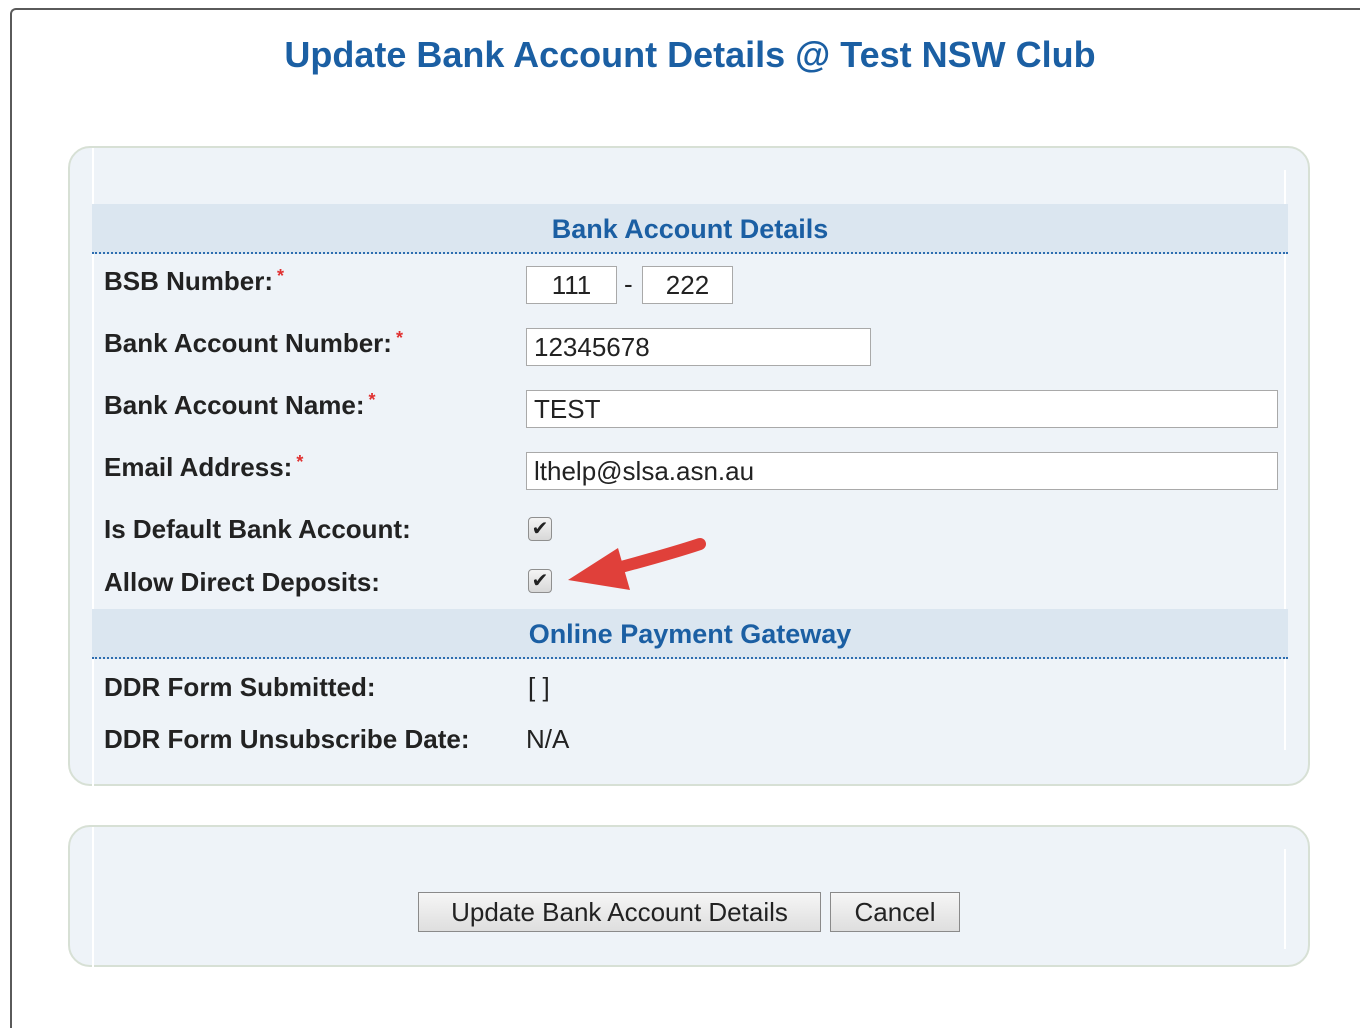 The image size is (1360, 1028). I want to click on cancel-button: Cancel, so click(895, 912).